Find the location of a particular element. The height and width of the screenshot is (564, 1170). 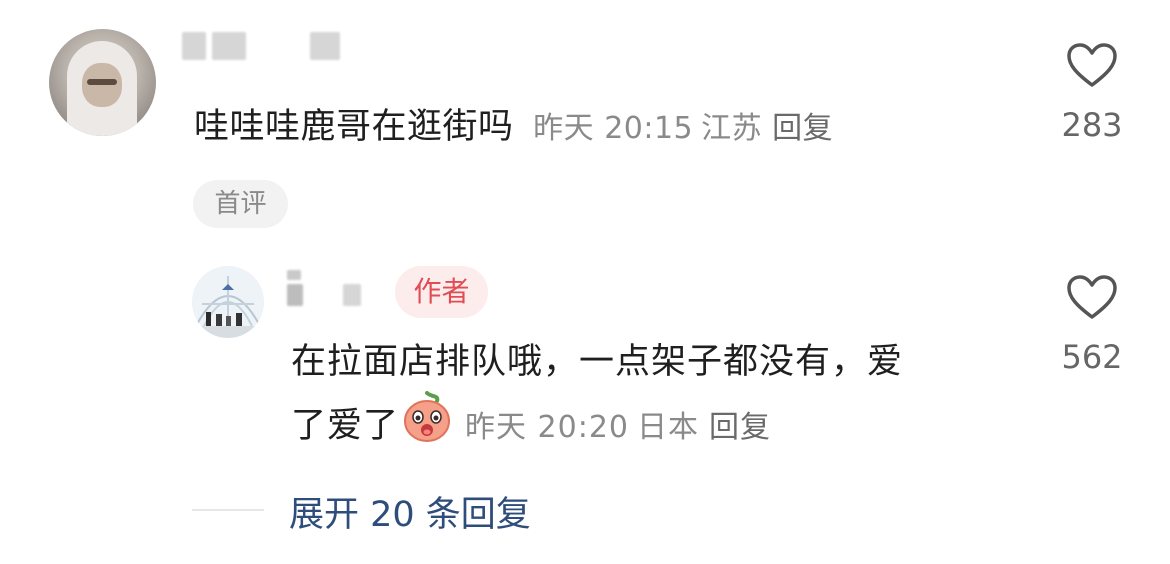

reply-like-button: 562 is located at coordinates (1092, 327).